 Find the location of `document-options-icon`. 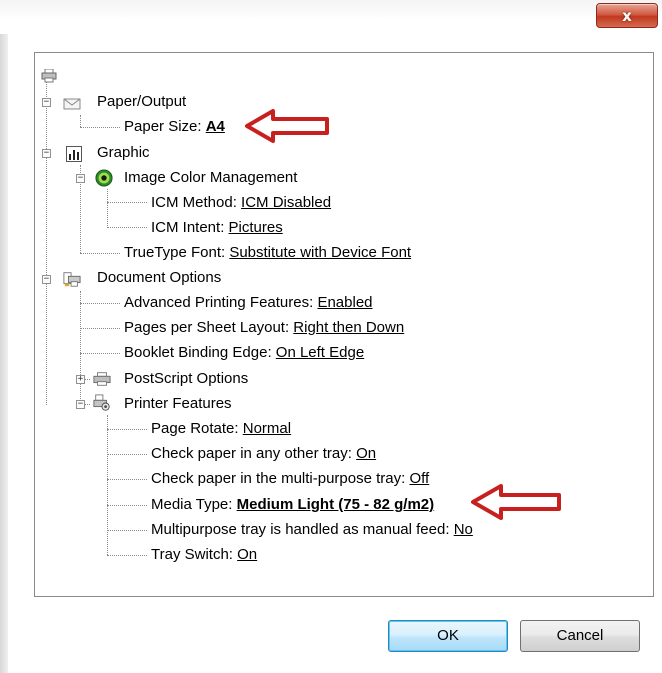

document-options-icon is located at coordinates (72, 279).